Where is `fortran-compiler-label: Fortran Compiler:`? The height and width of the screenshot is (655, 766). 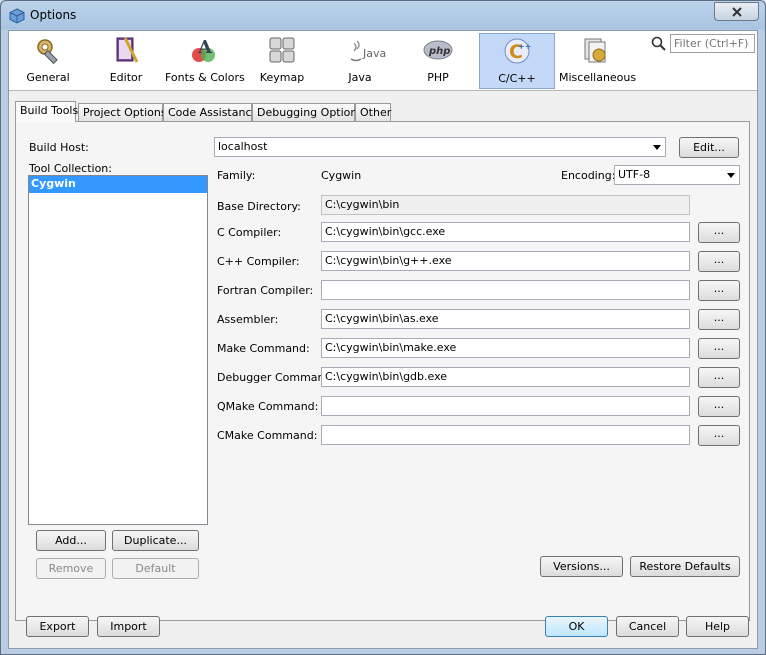 fortran-compiler-label: Fortran Compiler: is located at coordinates (265, 290).